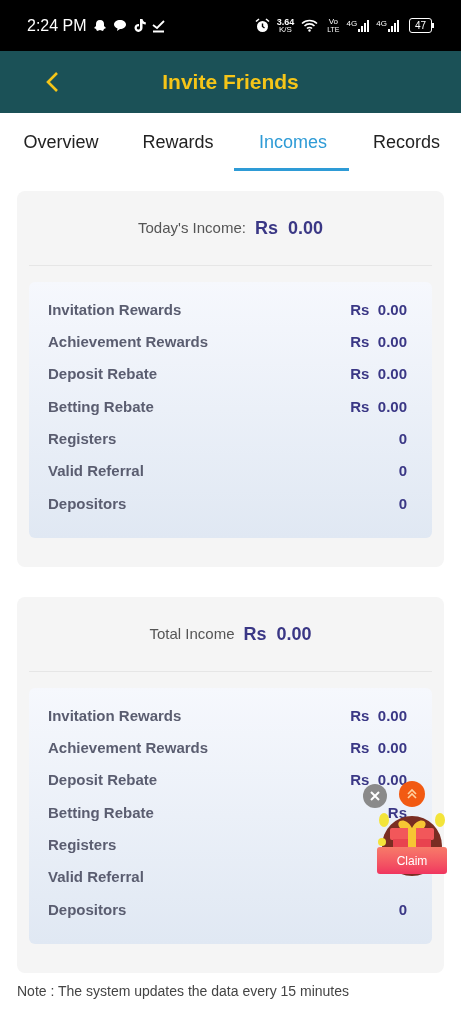 The width and height of the screenshot is (461, 1024). What do you see at coordinates (397, 812) in the screenshot?
I see `stat-value: Rs` at bounding box center [397, 812].